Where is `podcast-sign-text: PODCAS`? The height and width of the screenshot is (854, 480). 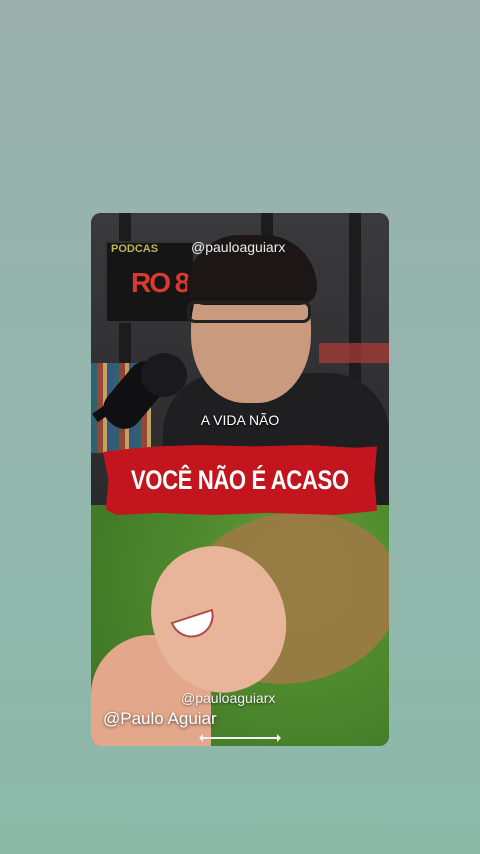 podcast-sign-text: PODCAS is located at coordinates (135, 249).